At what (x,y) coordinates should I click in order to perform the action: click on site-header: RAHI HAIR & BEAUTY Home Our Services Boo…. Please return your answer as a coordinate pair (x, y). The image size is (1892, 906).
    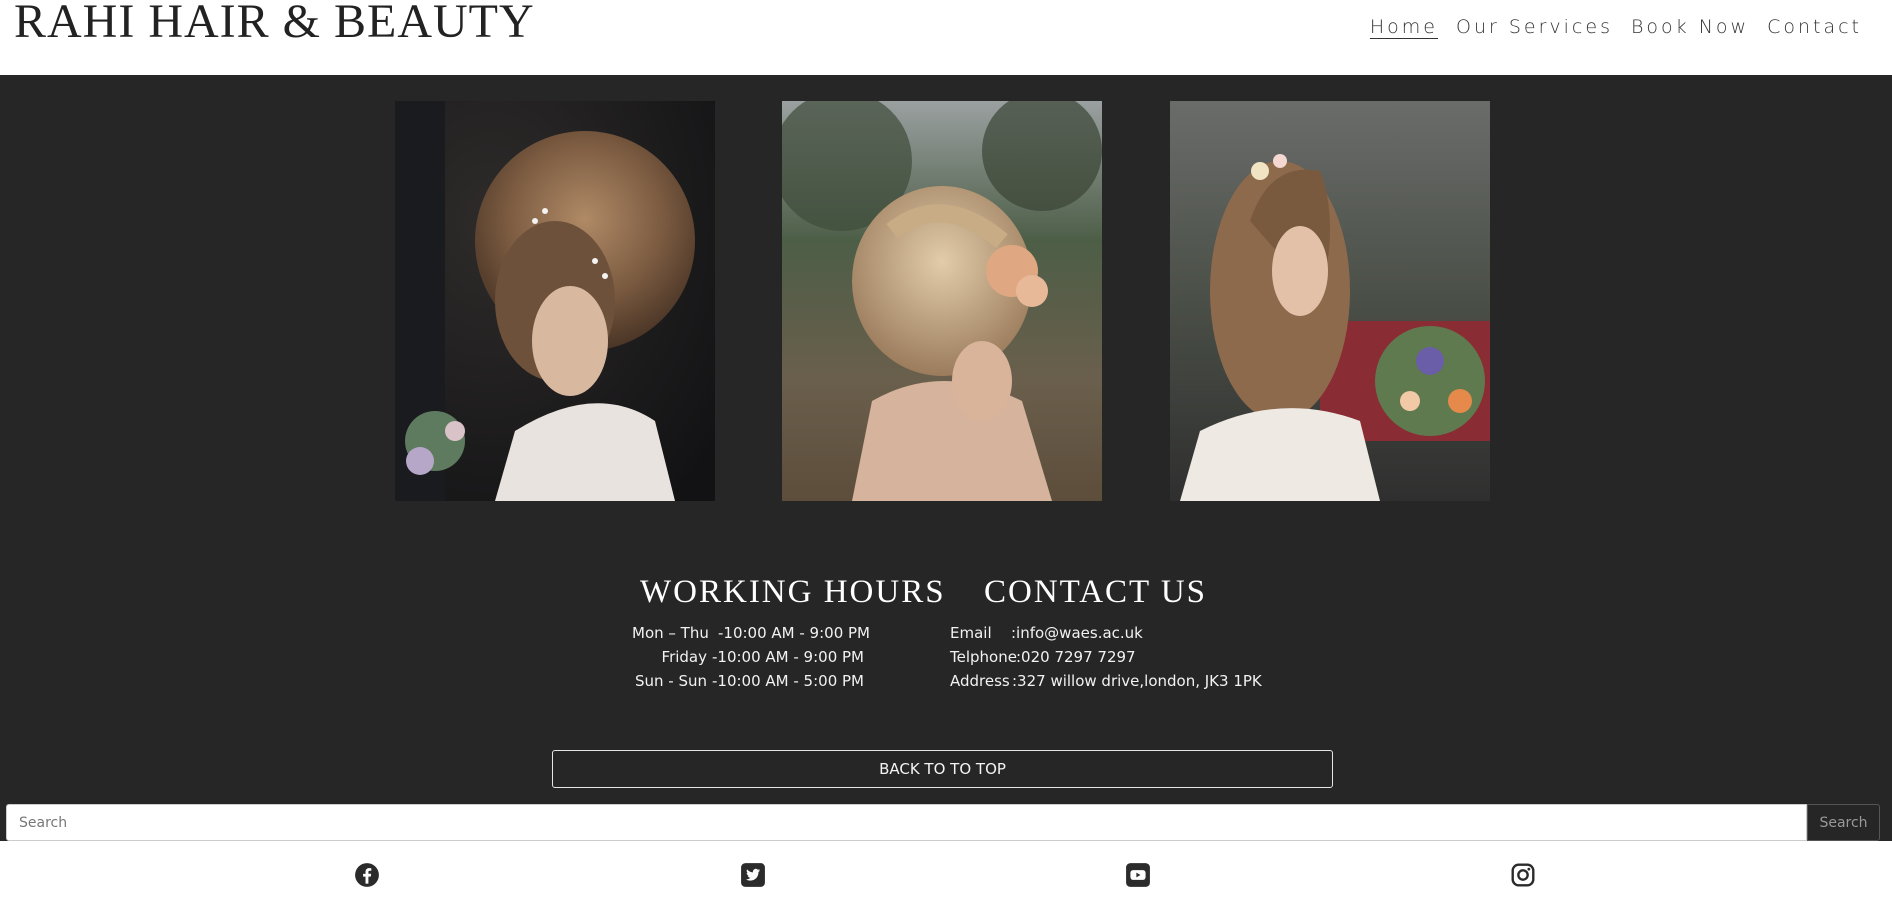
    Looking at the image, I should click on (946, 37).